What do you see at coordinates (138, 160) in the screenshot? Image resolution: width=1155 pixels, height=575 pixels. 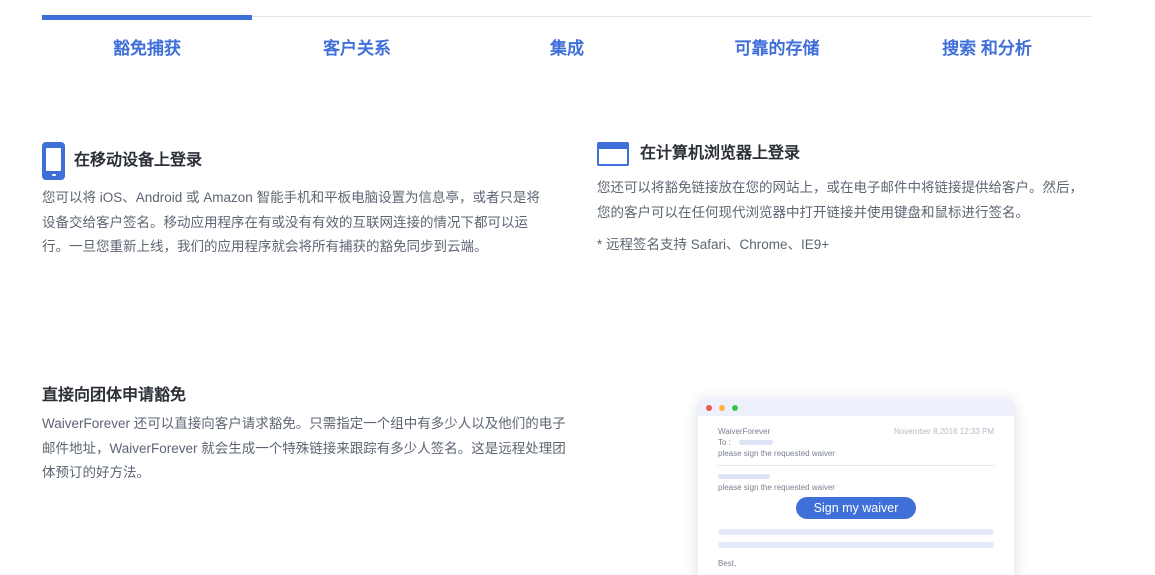 I see `feature-mobile-title: 在移动设备上登录` at bounding box center [138, 160].